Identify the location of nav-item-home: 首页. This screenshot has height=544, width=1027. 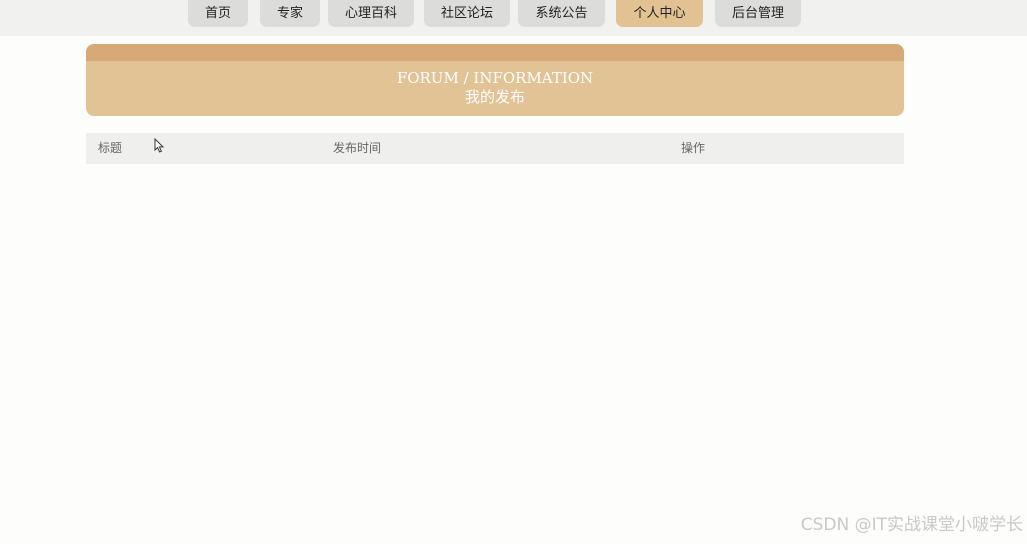
(218, 13).